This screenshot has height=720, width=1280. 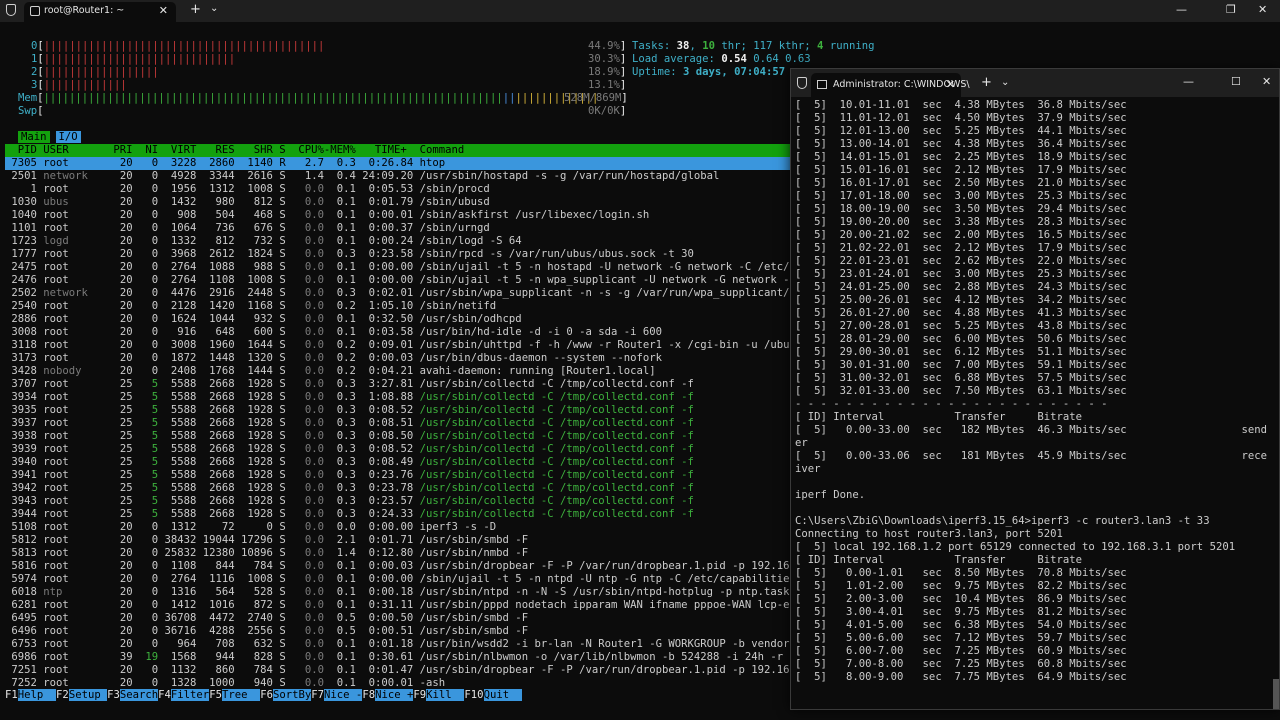 I want to click on fkey-f1: F1, so click(x=11, y=695).